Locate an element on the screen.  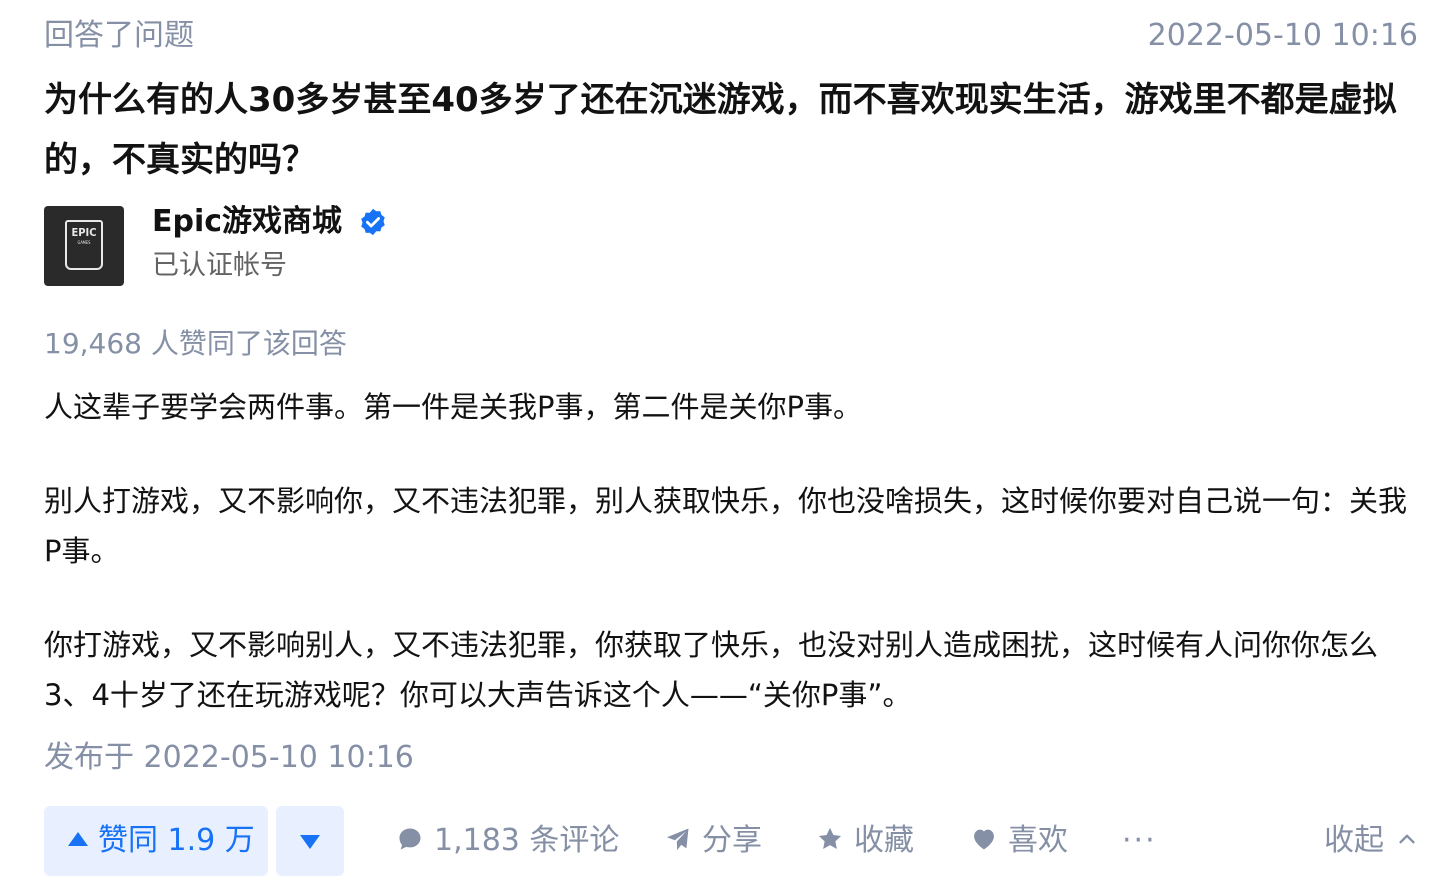
more-options-button: ··· is located at coordinates (1139, 841).